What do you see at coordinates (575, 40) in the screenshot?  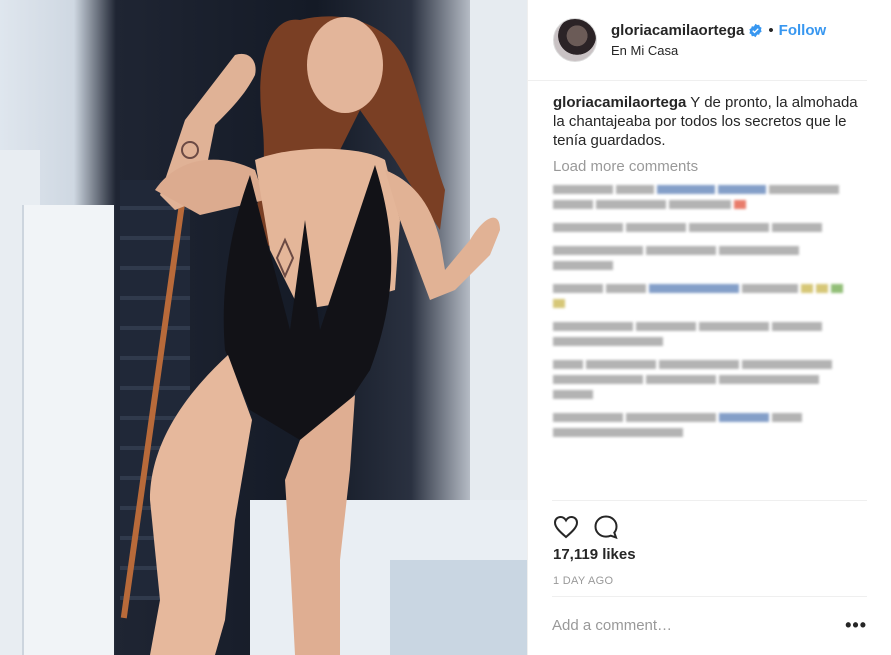 I see `avatar` at bounding box center [575, 40].